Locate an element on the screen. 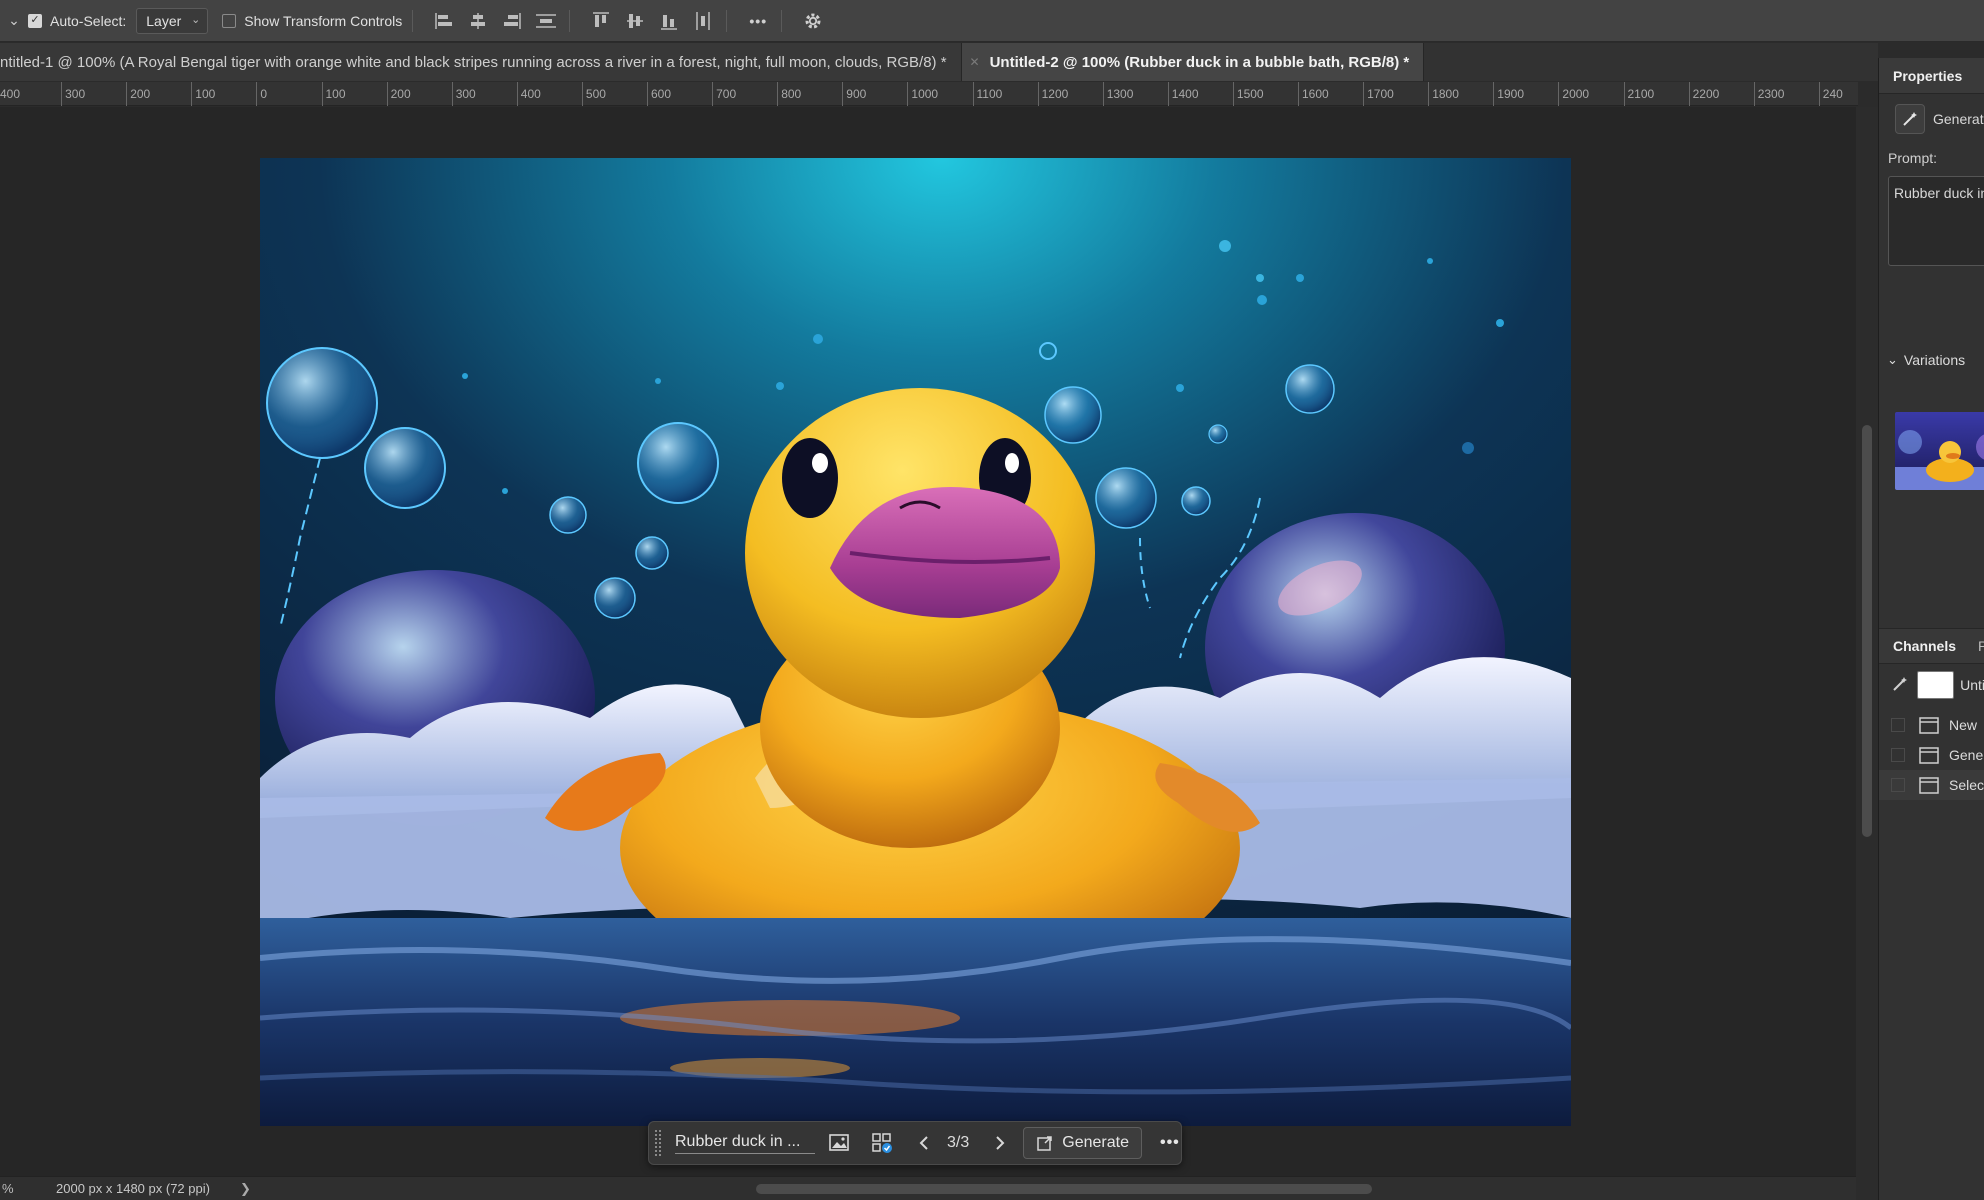 This screenshot has width=1984, height=1200. auto-select-dropdown: Layer ⌄ is located at coordinates (172, 20).